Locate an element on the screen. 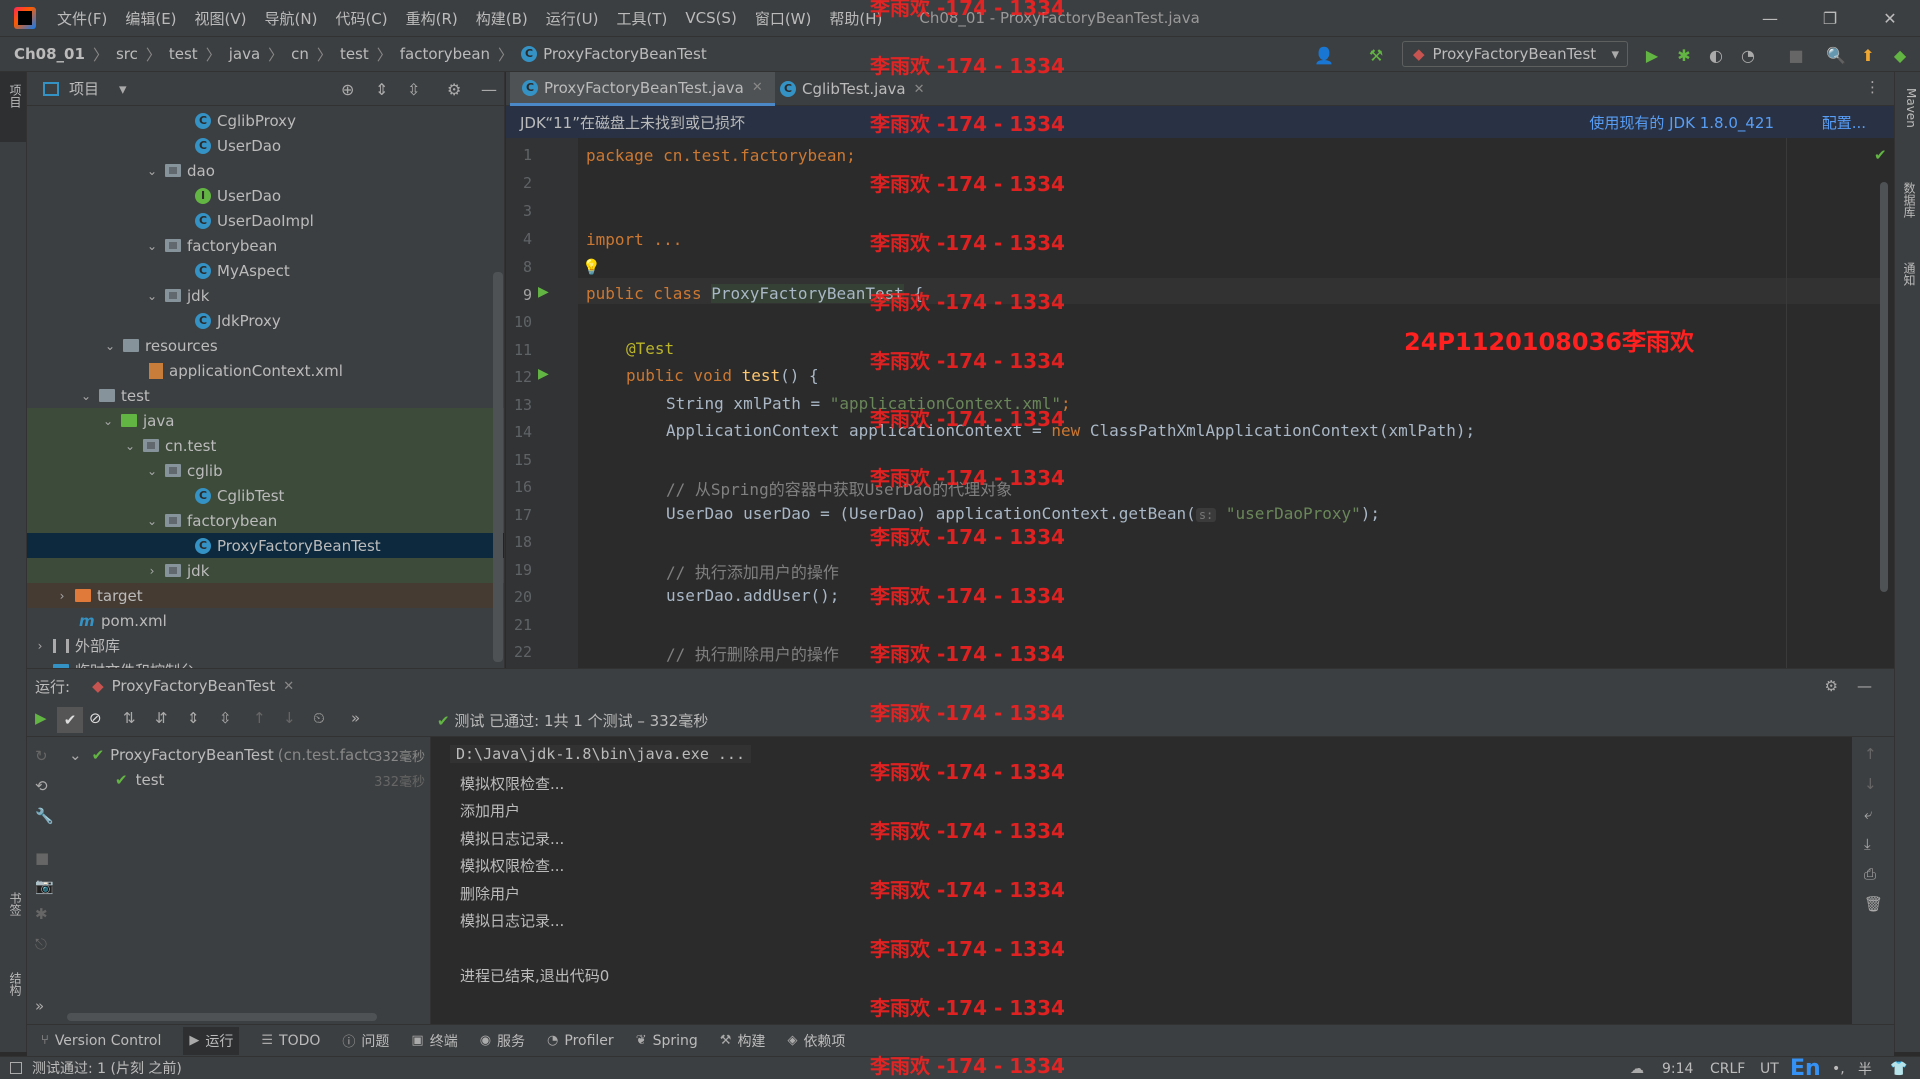  tool-todo: ☰ TODO is located at coordinates (290, 1041).